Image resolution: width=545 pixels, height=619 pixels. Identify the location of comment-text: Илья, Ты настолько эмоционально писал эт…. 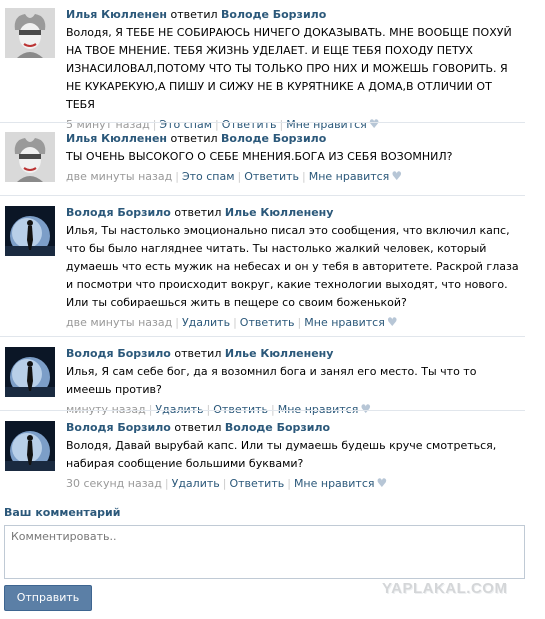
(292, 266).